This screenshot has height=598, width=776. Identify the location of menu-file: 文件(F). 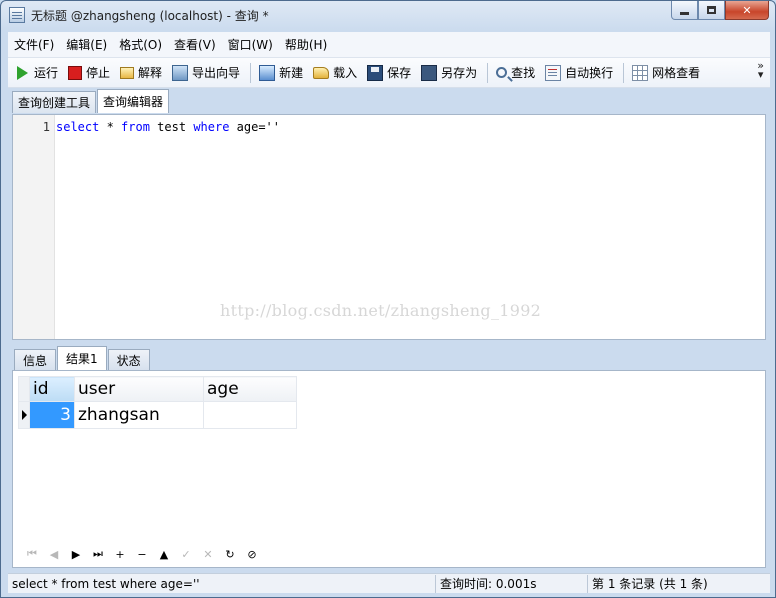
(34, 44).